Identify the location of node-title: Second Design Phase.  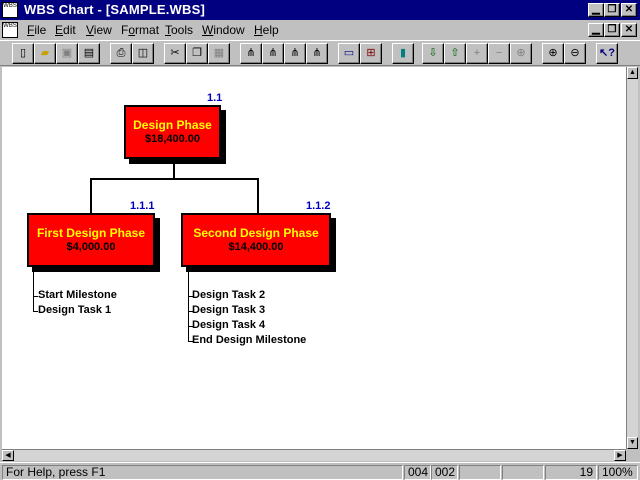
(256, 233).